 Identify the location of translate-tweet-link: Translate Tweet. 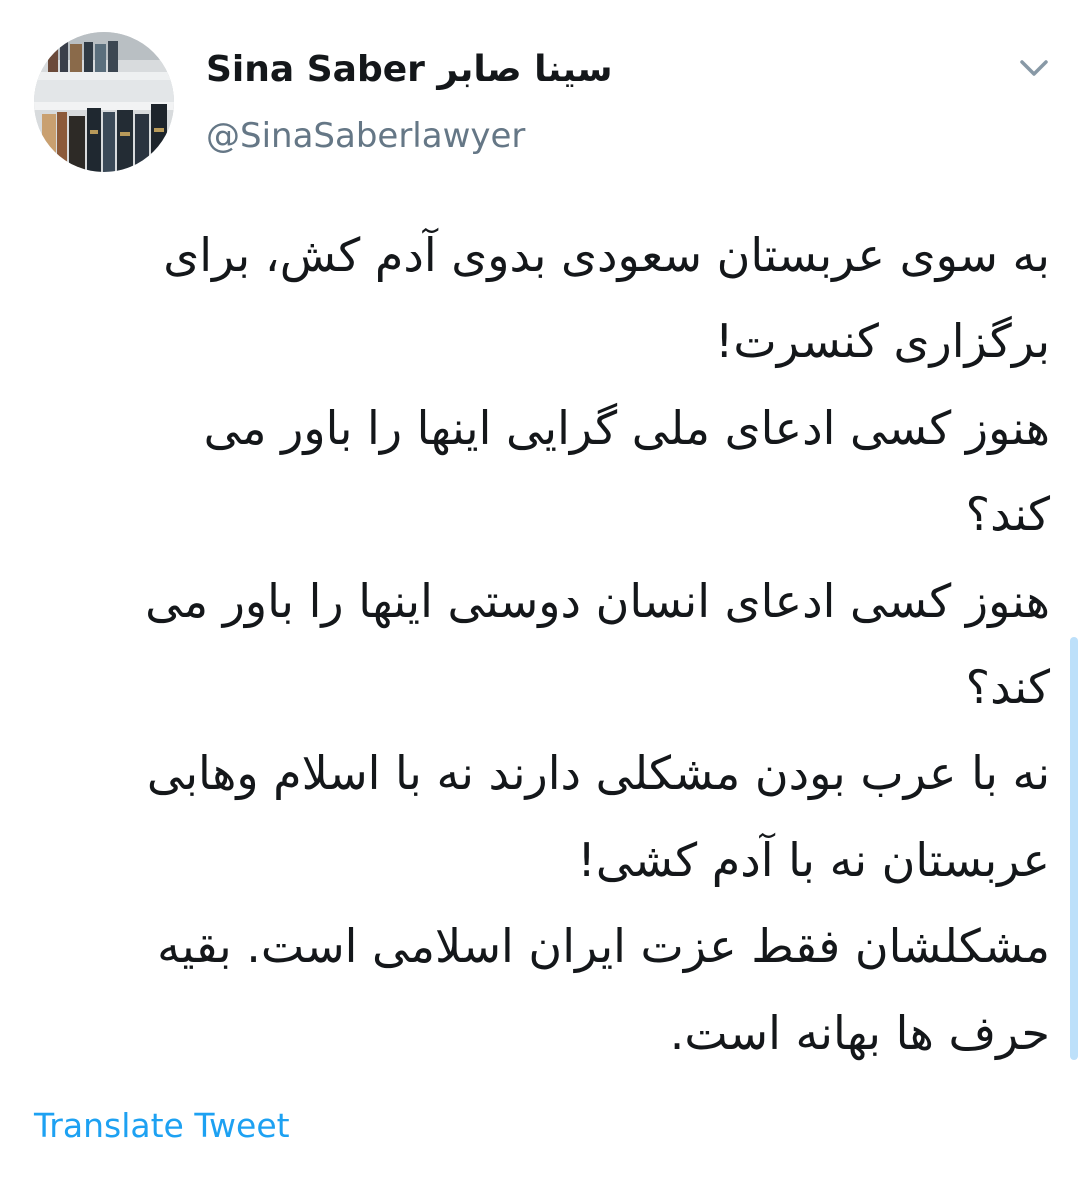
(162, 1126).